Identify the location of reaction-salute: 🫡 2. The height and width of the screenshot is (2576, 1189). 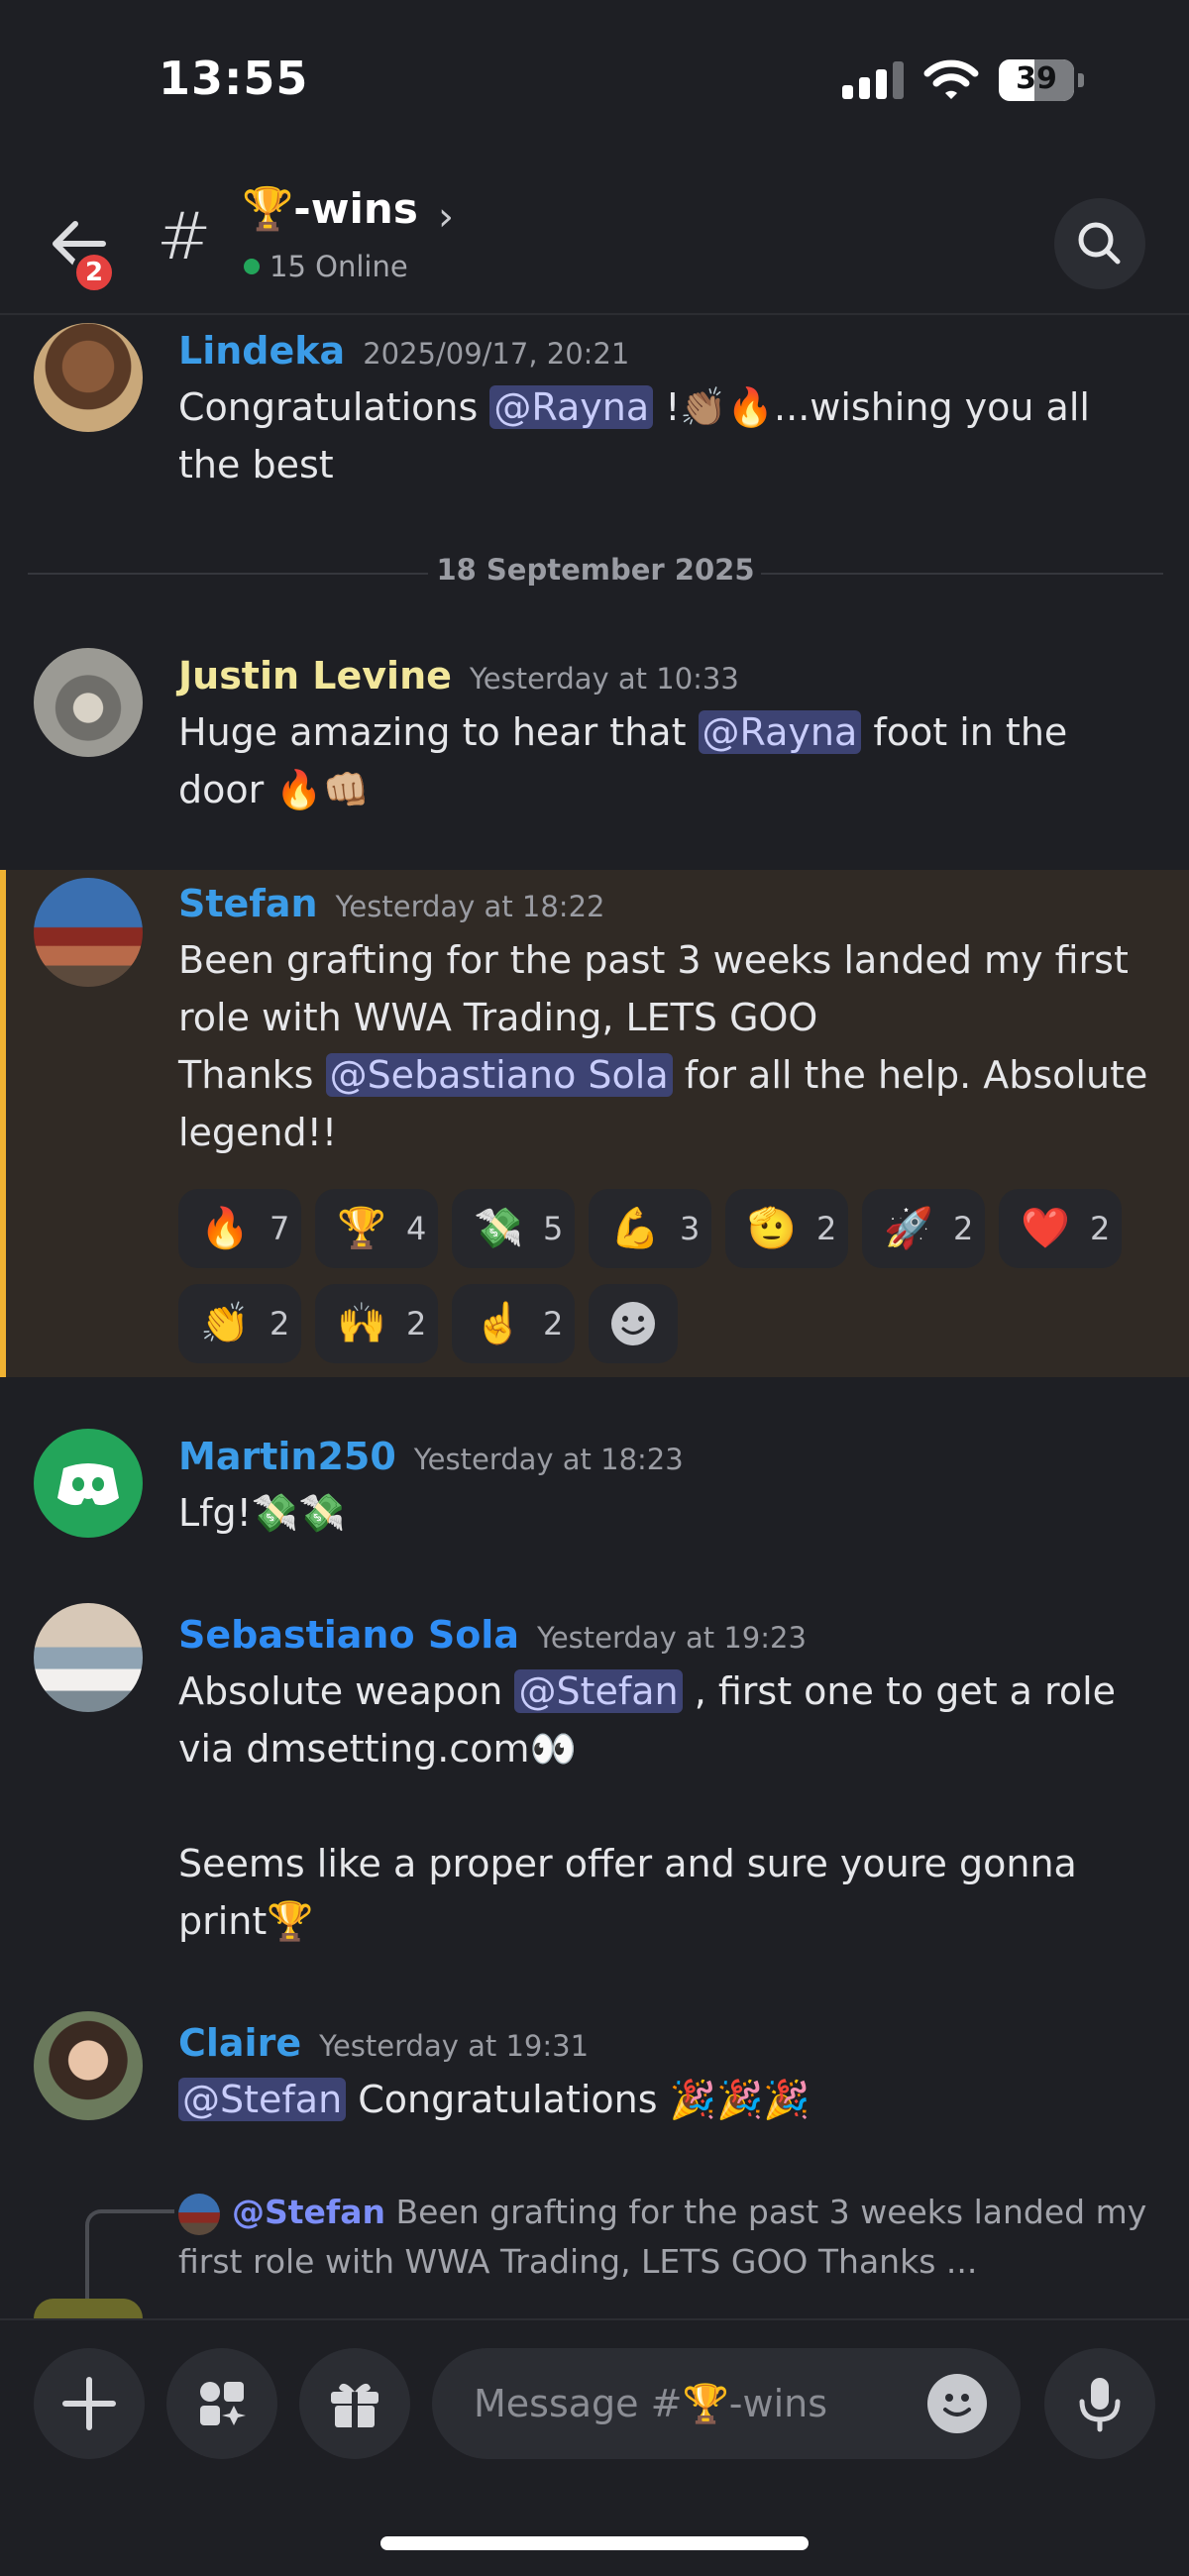
(787, 1229).